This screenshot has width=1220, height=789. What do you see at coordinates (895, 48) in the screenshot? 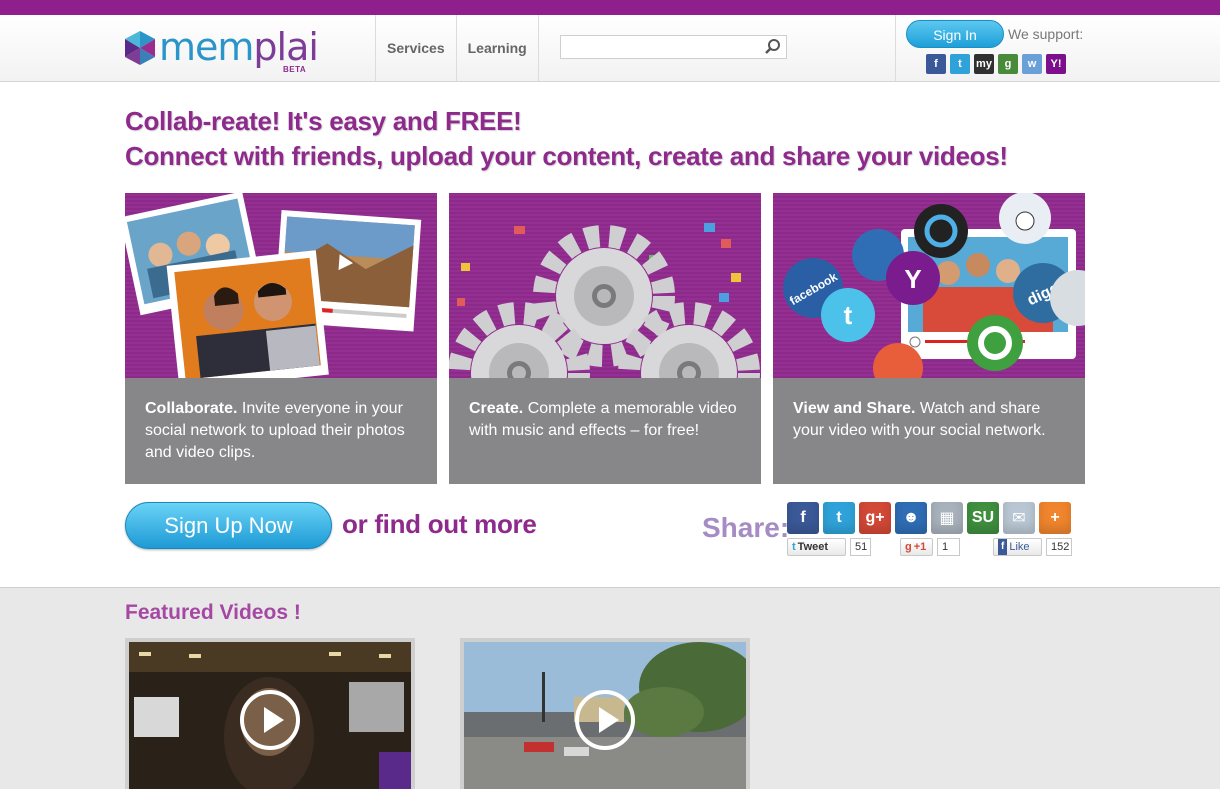
I see `header-divider` at bounding box center [895, 48].